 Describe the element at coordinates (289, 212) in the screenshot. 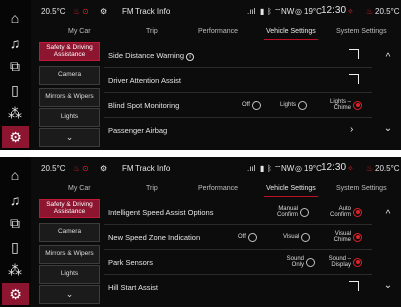

I see `option-manual-confirm: Manual Confirm` at that location.